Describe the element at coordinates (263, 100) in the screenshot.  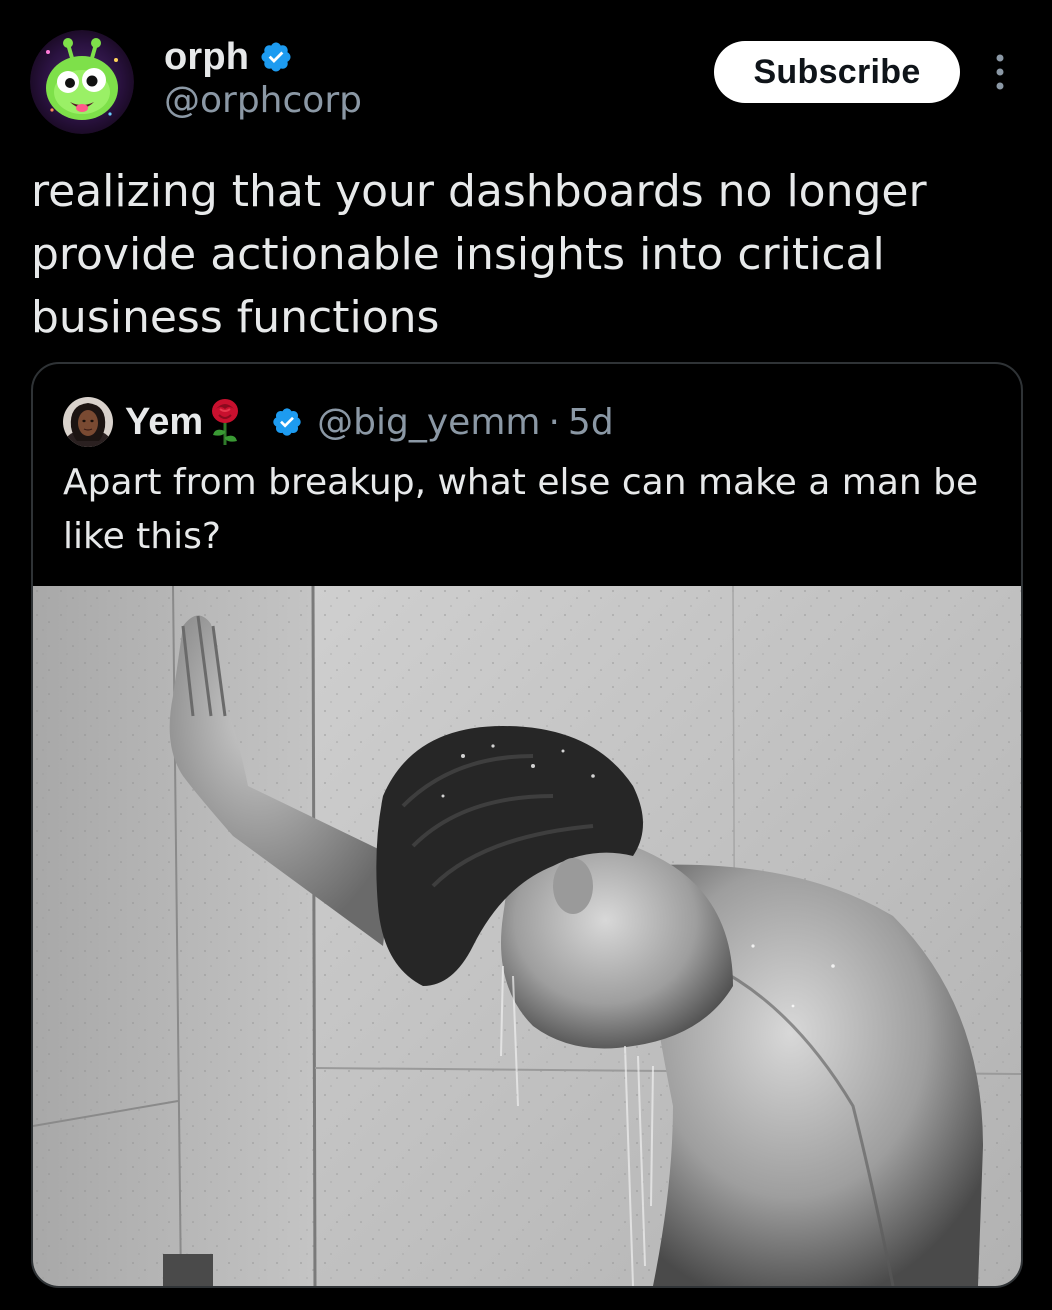
I see `author-handle: @orphcorp` at that location.